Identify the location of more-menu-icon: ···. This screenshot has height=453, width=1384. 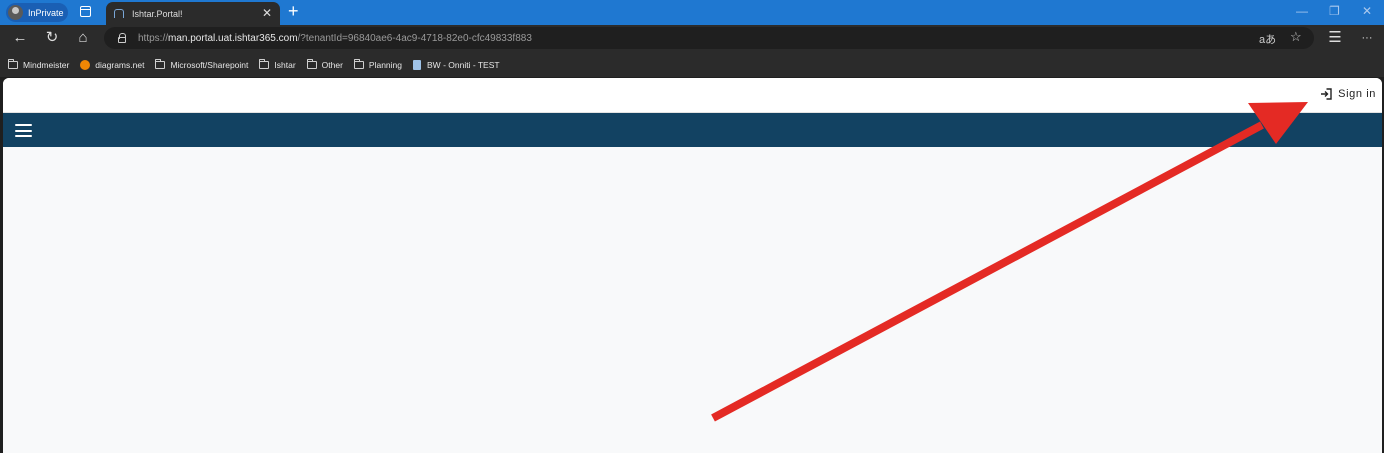
(1367, 38).